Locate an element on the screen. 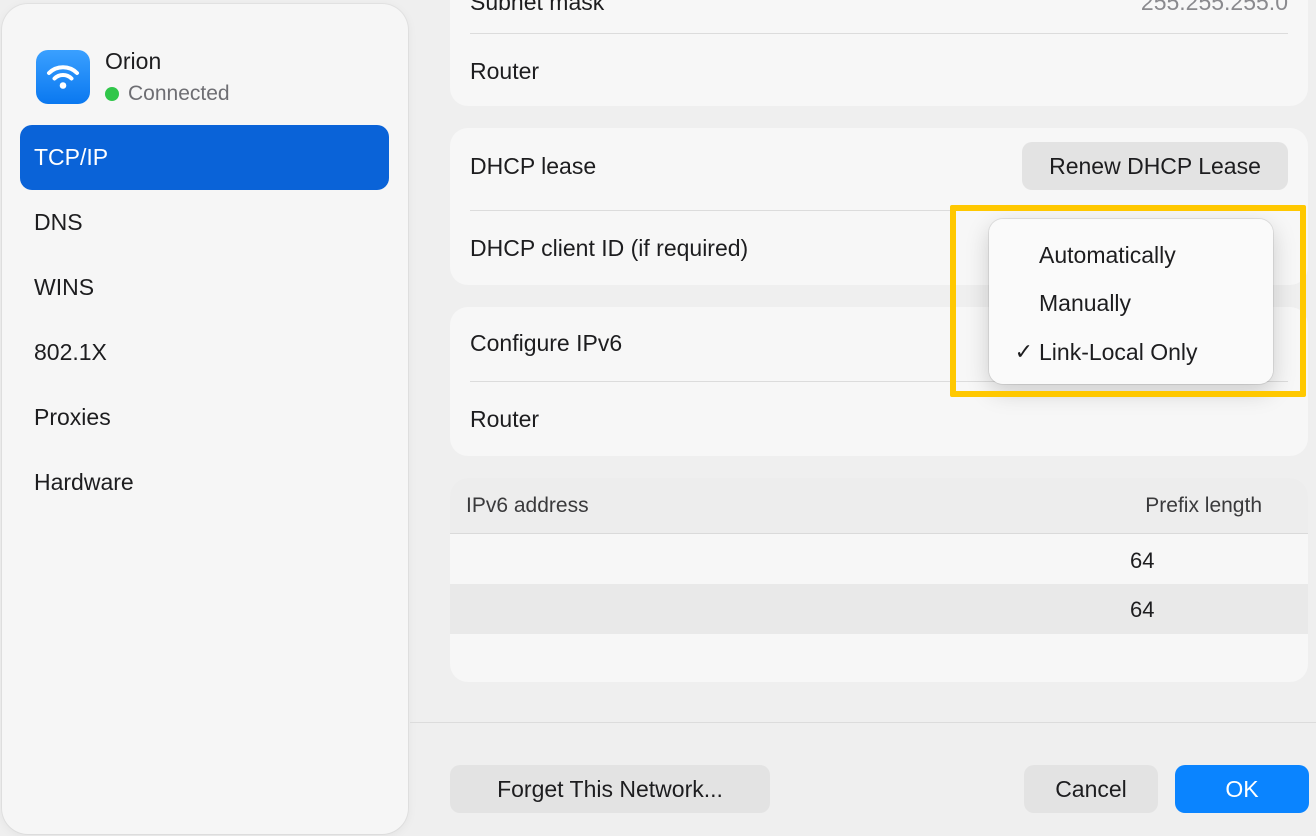 This screenshot has width=1316, height=836. ipv4-group: Subnet mask 255.255.255.0 Router is located at coordinates (879, 53).